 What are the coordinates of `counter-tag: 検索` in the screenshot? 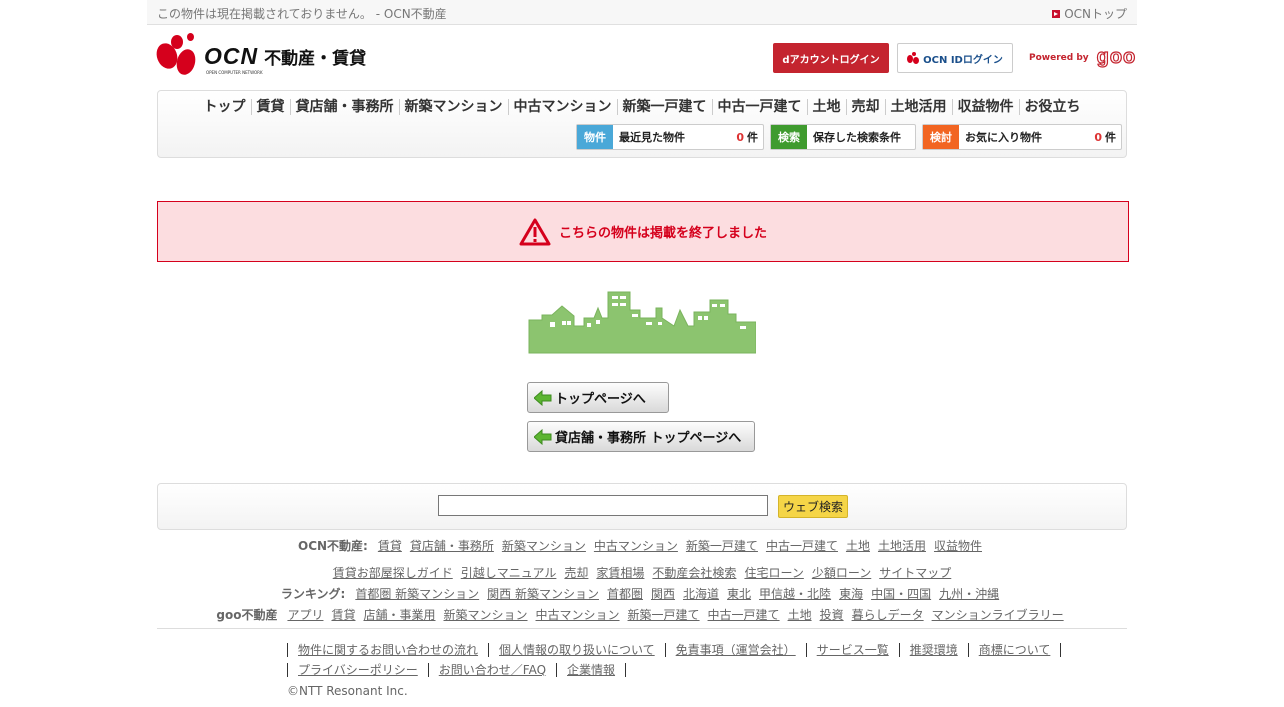 It's located at (789, 137).